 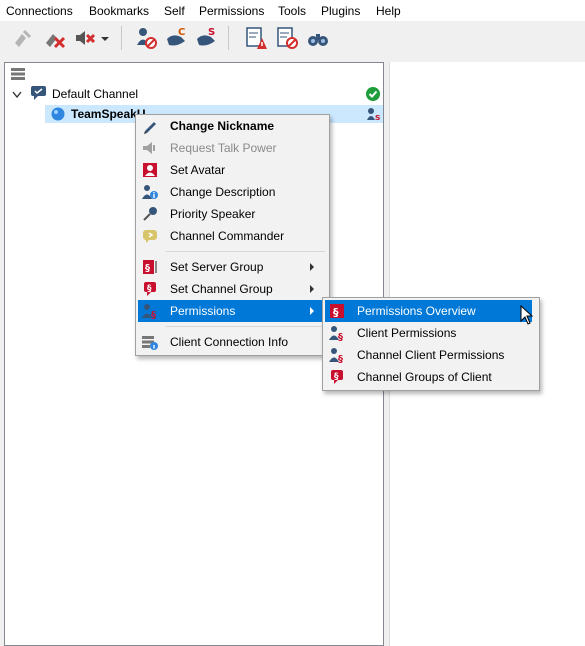 What do you see at coordinates (374, 115) in the screenshot?
I see `server-group-icon: s` at bounding box center [374, 115].